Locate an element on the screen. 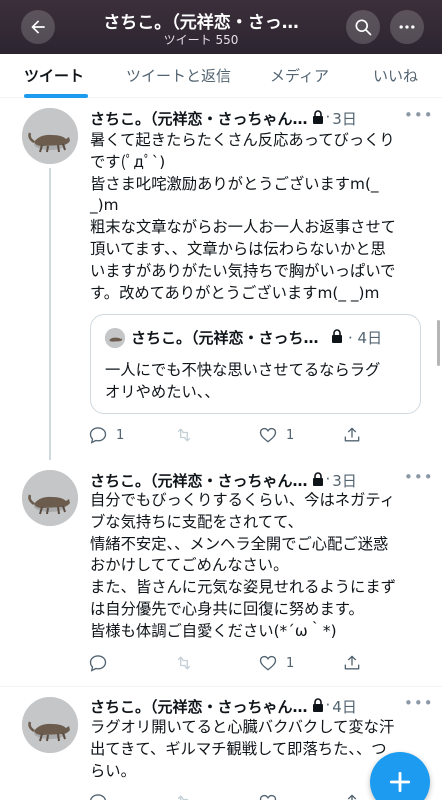 The width and height of the screenshot is (442, 800). tweet-line: 頂いてます、、文章からは伝わらないかと思 is located at coordinates (238, 248).